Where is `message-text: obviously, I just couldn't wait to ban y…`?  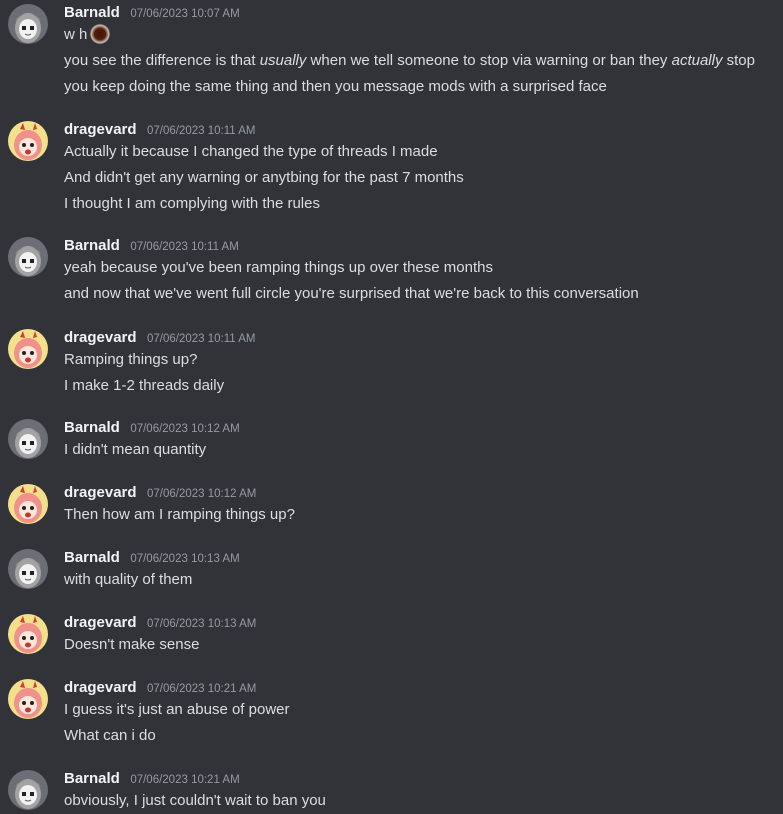
message-text: obviously, I just couldn't wait to ban y… is located at coordinates (195, 800).